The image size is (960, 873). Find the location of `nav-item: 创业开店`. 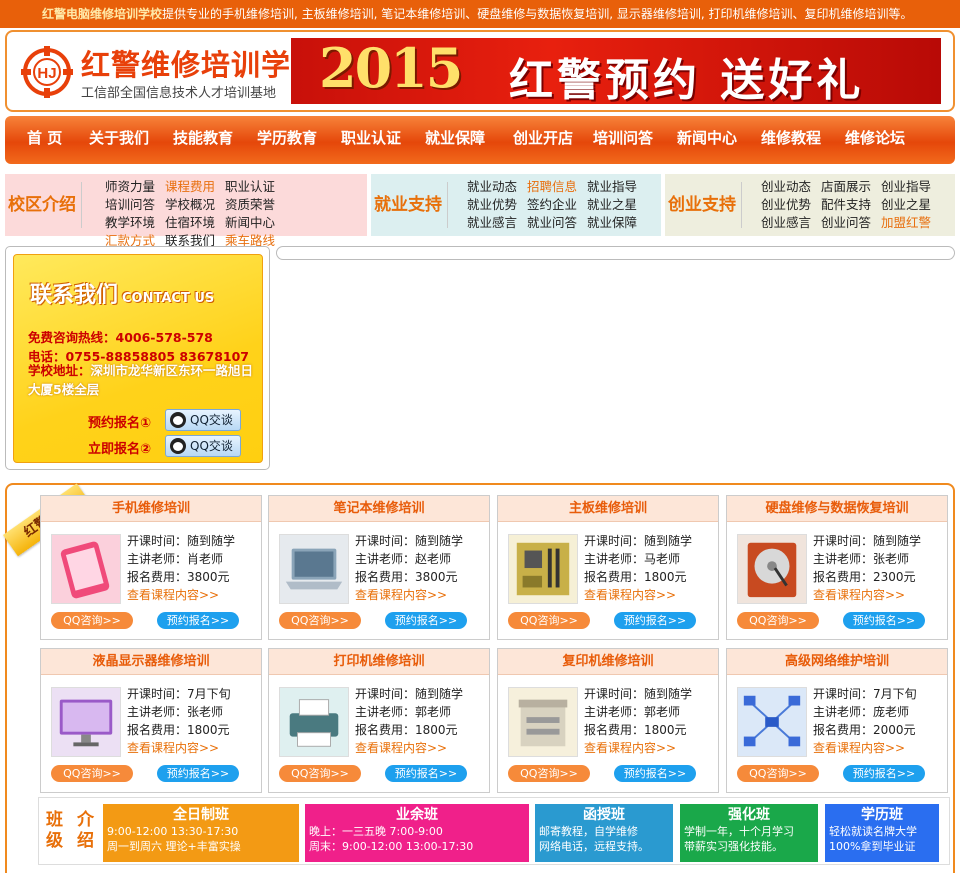

nav-item: 创业开店 is located at coordinates (543, 138).